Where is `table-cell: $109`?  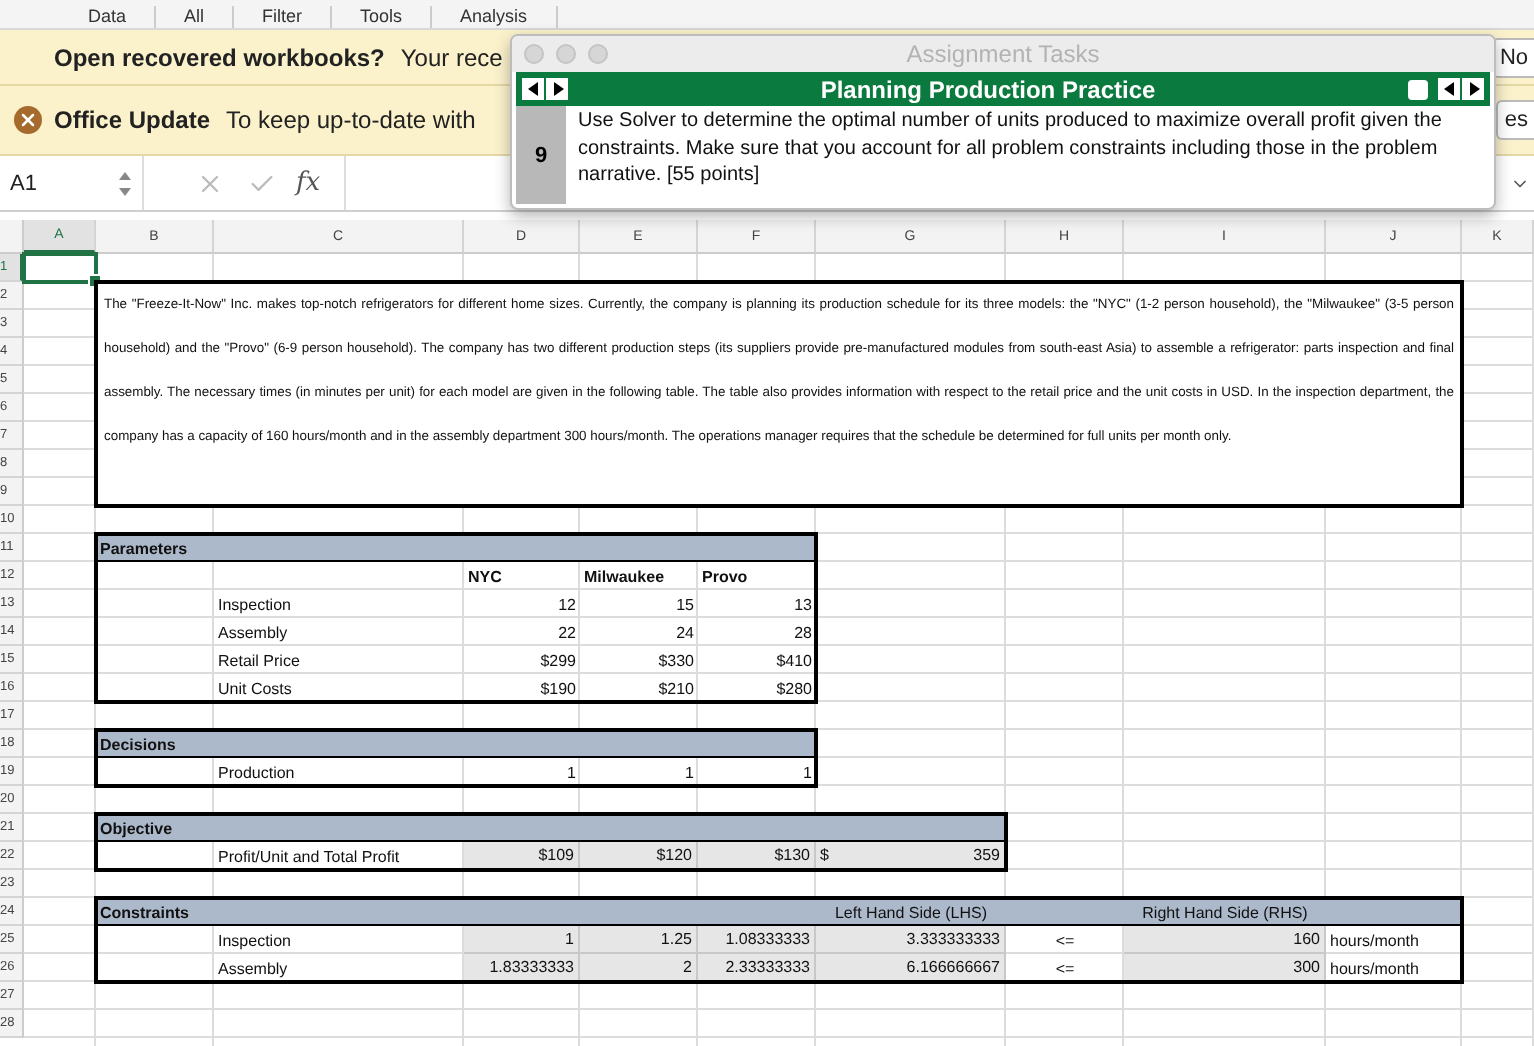 table-cell: $109 is located at coordinates (522, 856).